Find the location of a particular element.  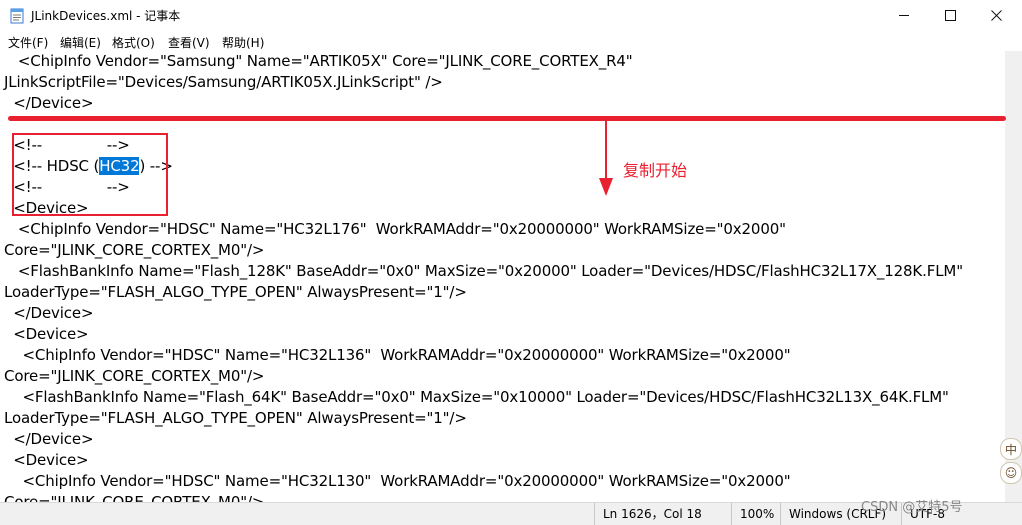

minimize-button is located at coordinates (904, 15).